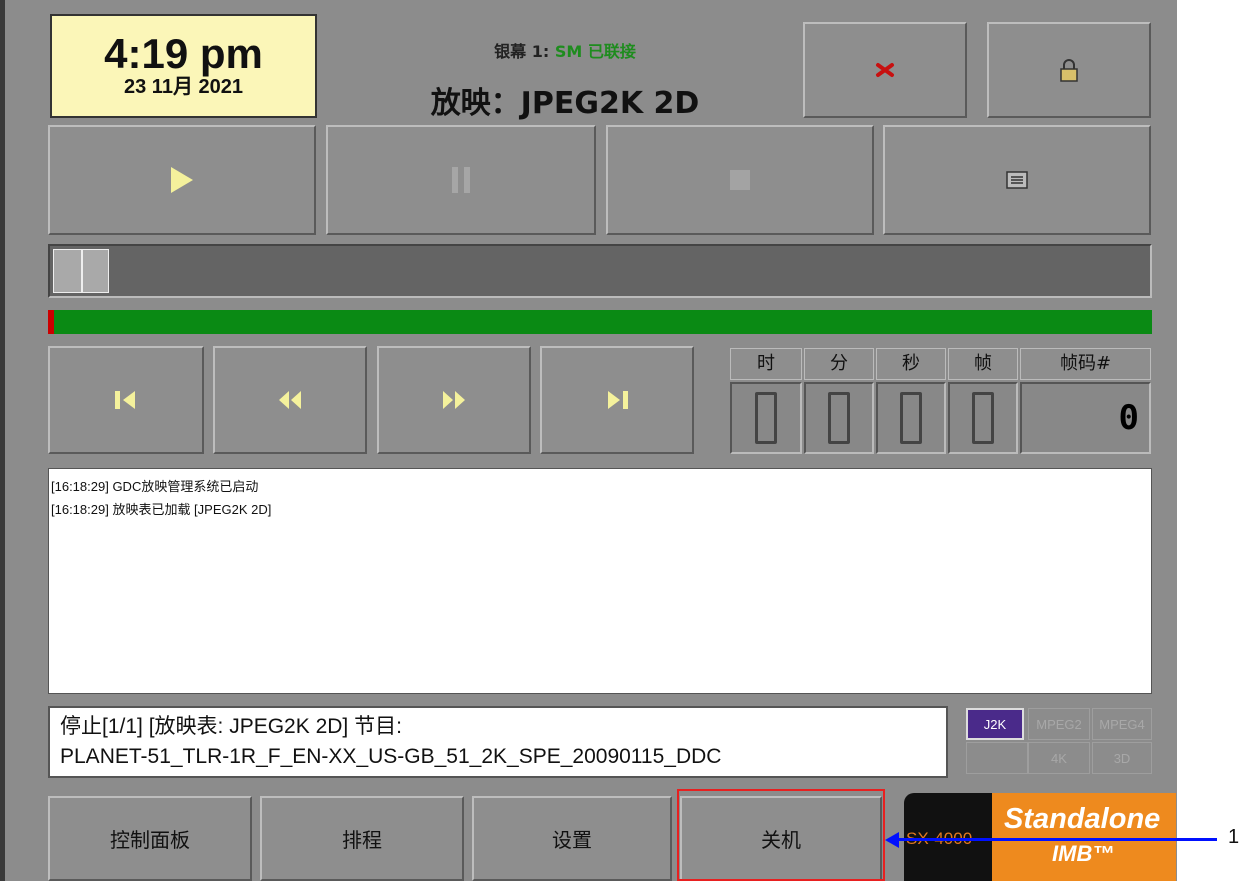  I want to click on timecode-hours-digit, so click(766, 418).